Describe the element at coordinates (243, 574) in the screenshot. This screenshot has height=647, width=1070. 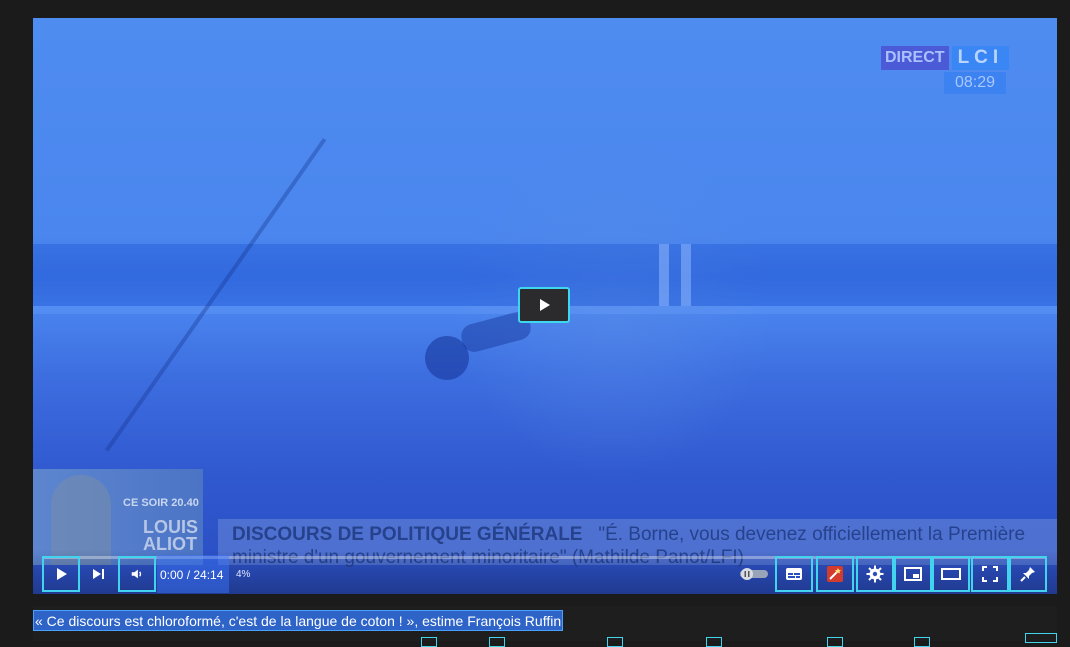
I see `buffered-percent: 4%` at that location.